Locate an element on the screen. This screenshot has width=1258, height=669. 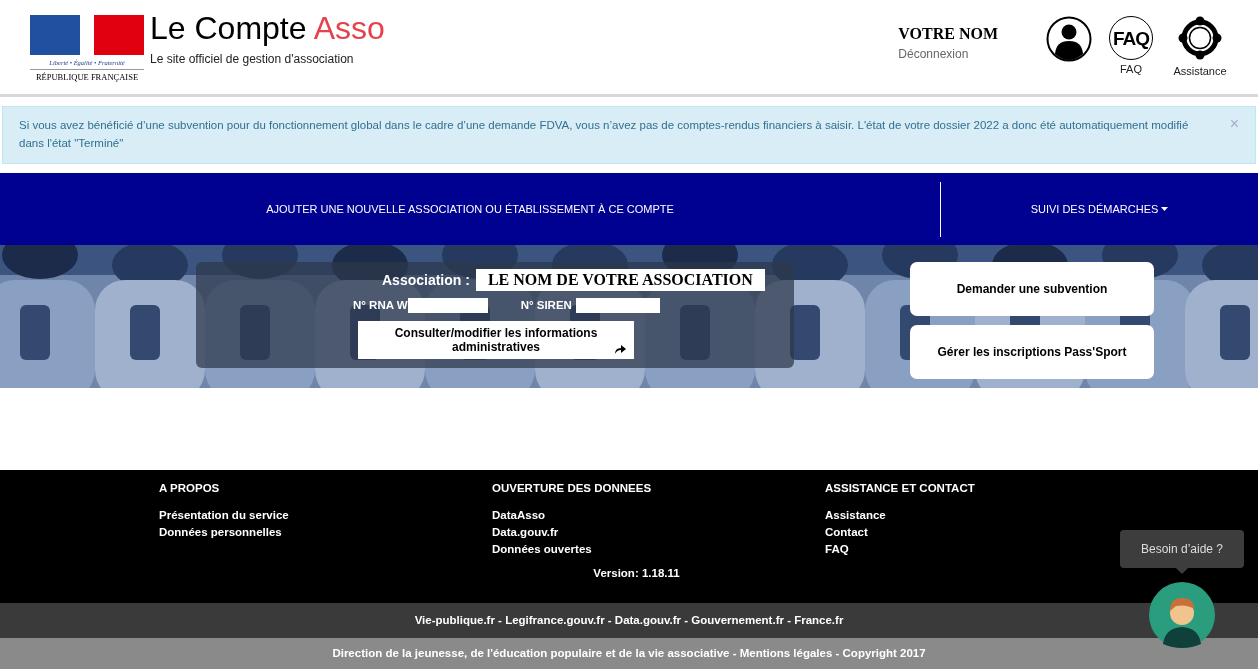
footer-link: Data.gouv.fr is located at coordinates (525, 532).